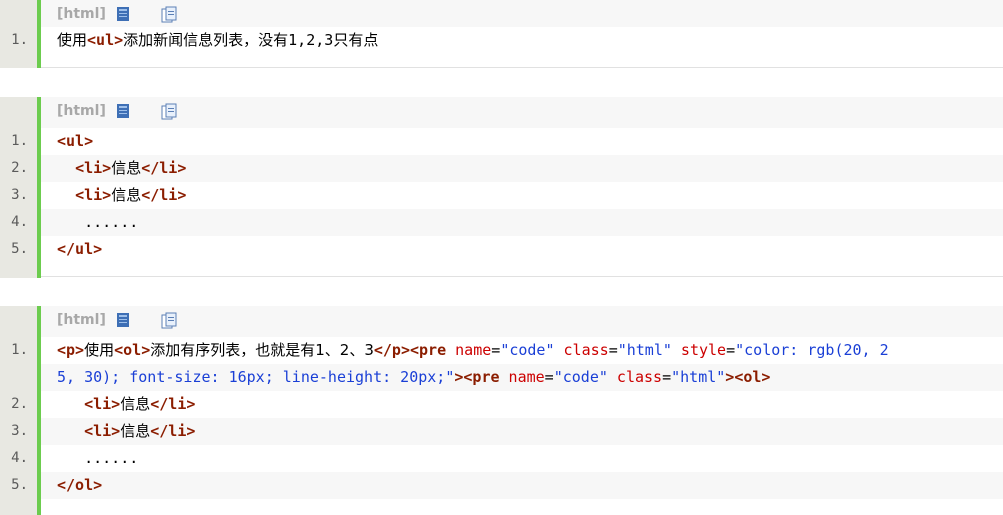  What do you see at coordinates (477, 377) in the screenshot?
I see `code-token: ><pre` at bounding box center [477, 377].